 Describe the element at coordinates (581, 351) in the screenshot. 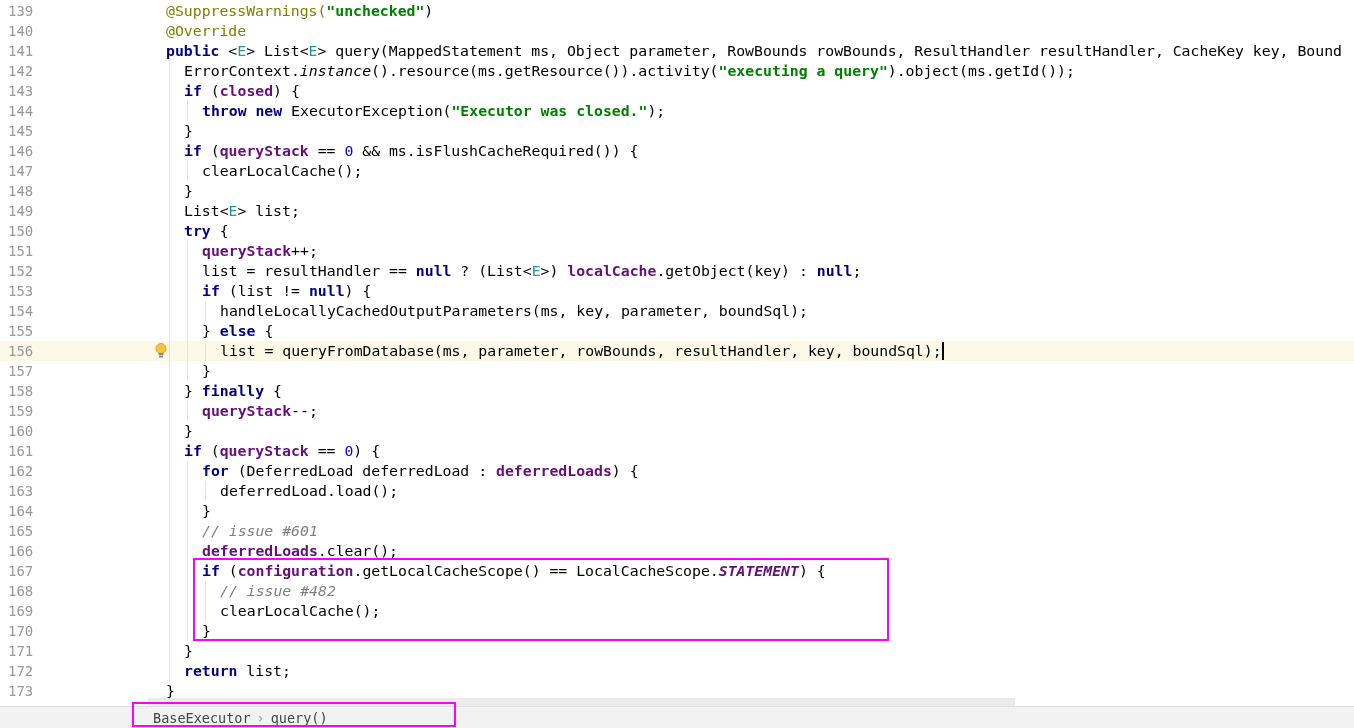

I see `code-line: list = queryFromDatabase(ms, parameter, rowBounds, resultHandler, key, boundSql);` at that location.